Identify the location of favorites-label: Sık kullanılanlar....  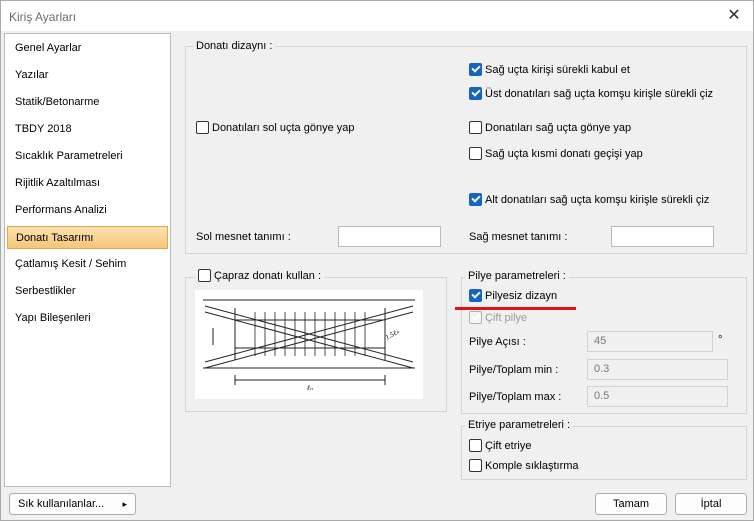
(61, 504).